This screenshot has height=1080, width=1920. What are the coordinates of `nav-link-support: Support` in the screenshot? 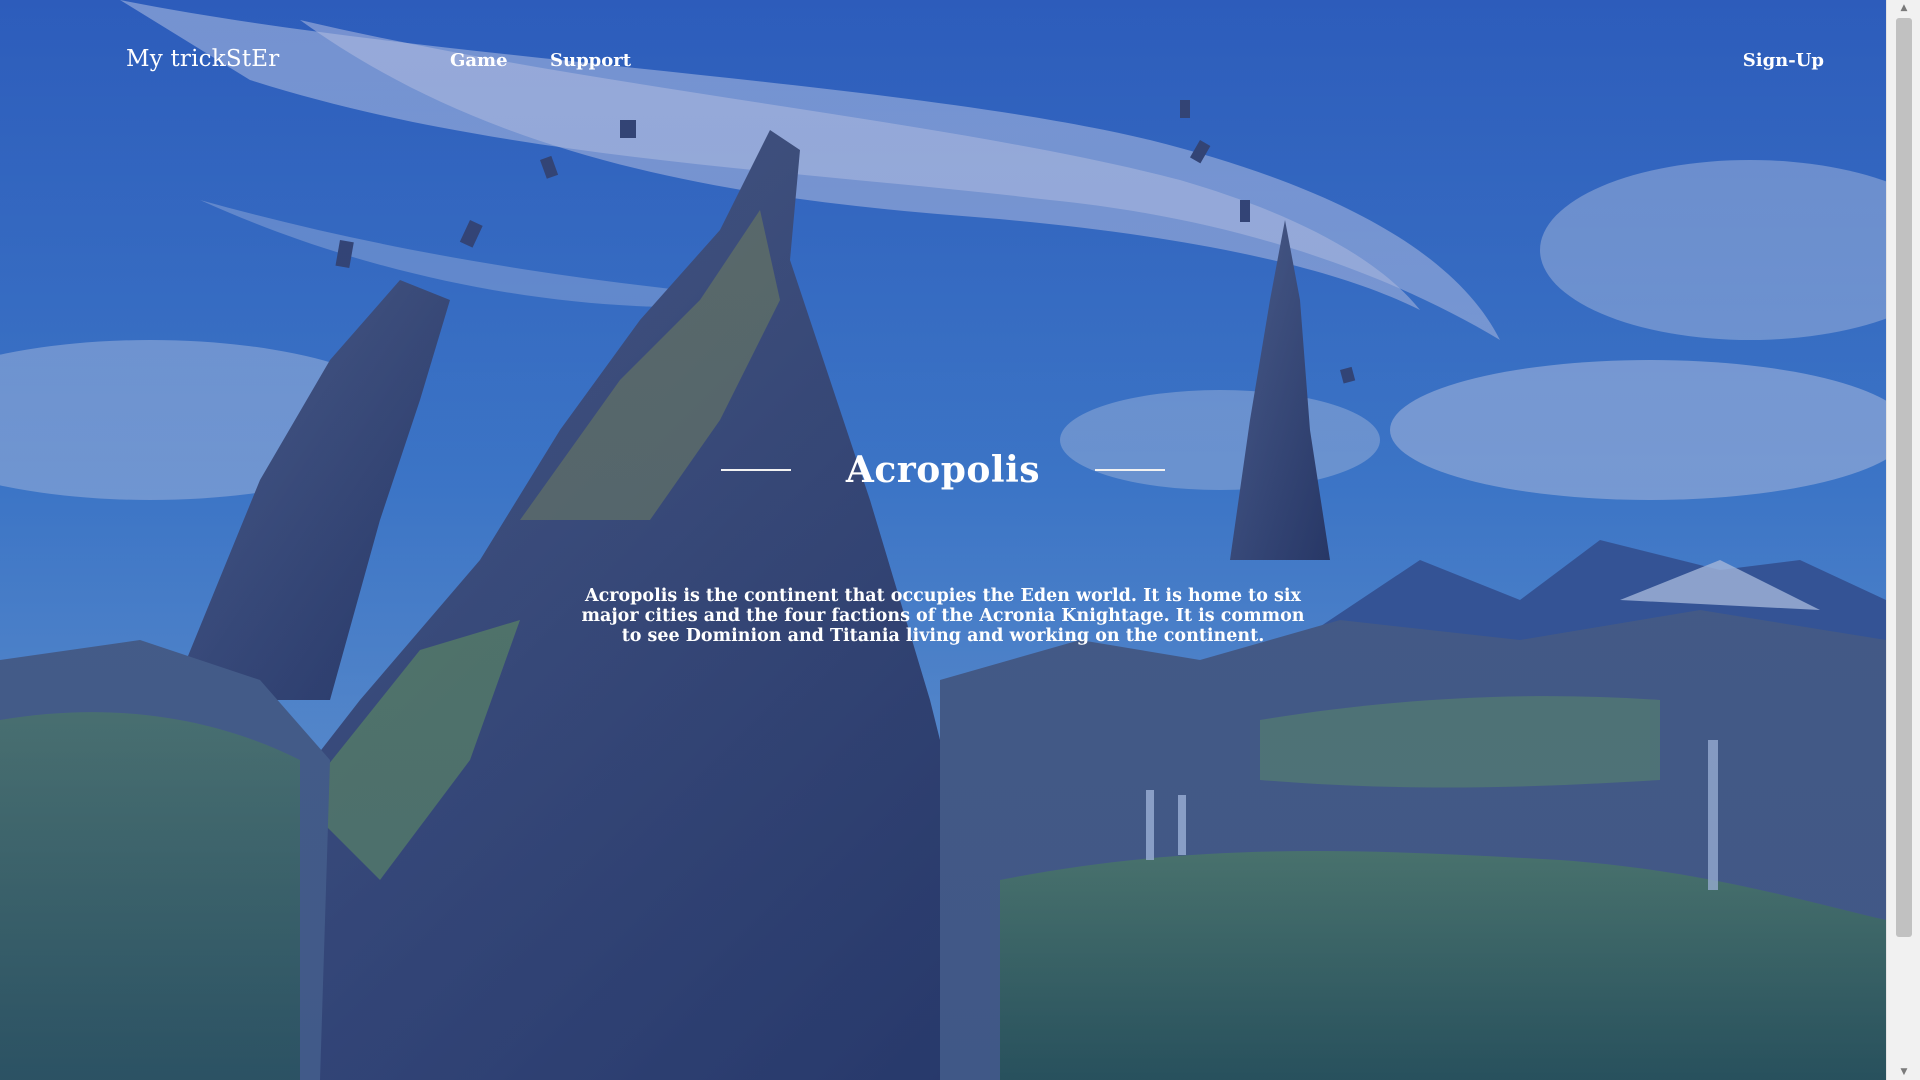 It's located at (590, 60).